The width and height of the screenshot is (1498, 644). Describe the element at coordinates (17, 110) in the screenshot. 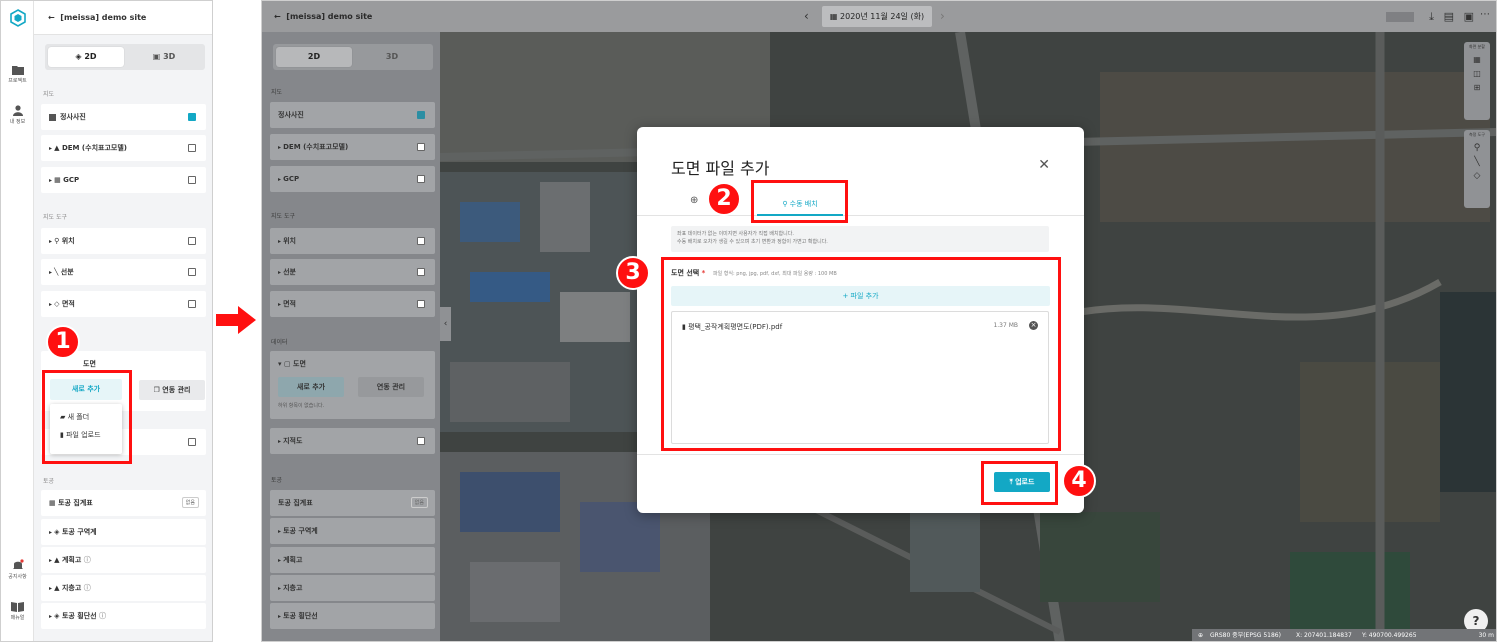

I see `user-icon` at that location.